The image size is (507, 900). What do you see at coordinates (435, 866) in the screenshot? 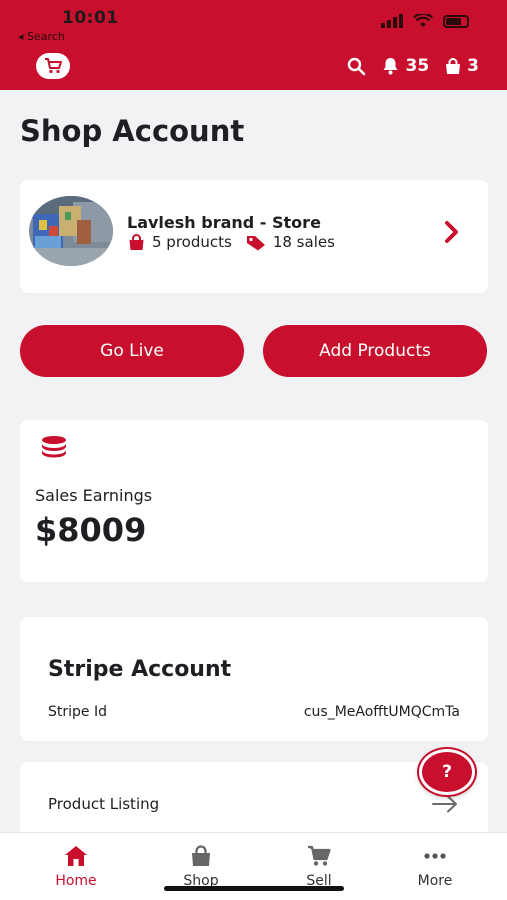
I see `tab-more: More` at bounding box center [435, 866].